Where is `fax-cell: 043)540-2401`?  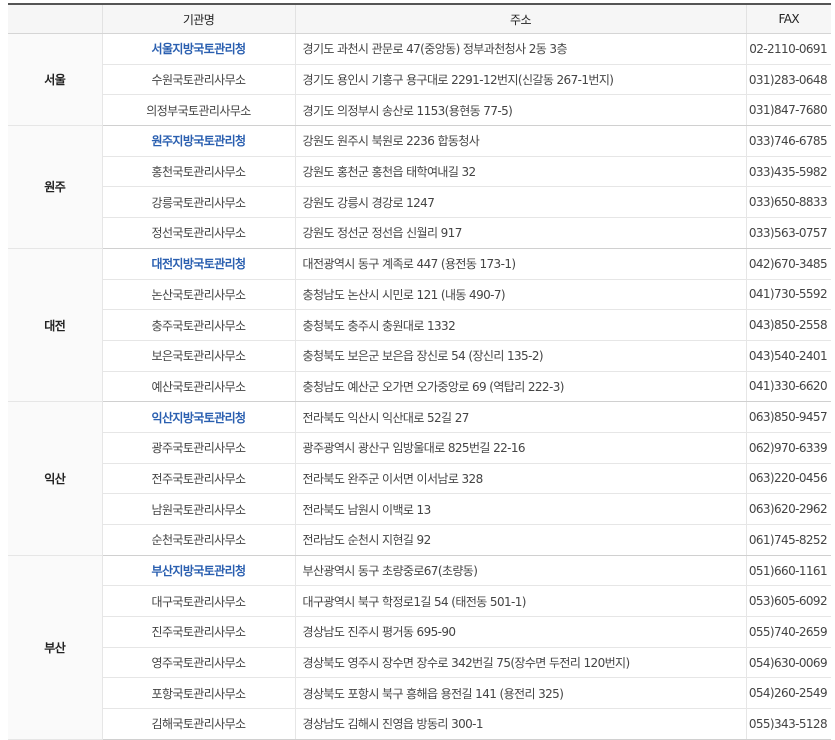
fax-cell: 043)540-2401 is located at coordinates (788, 356).